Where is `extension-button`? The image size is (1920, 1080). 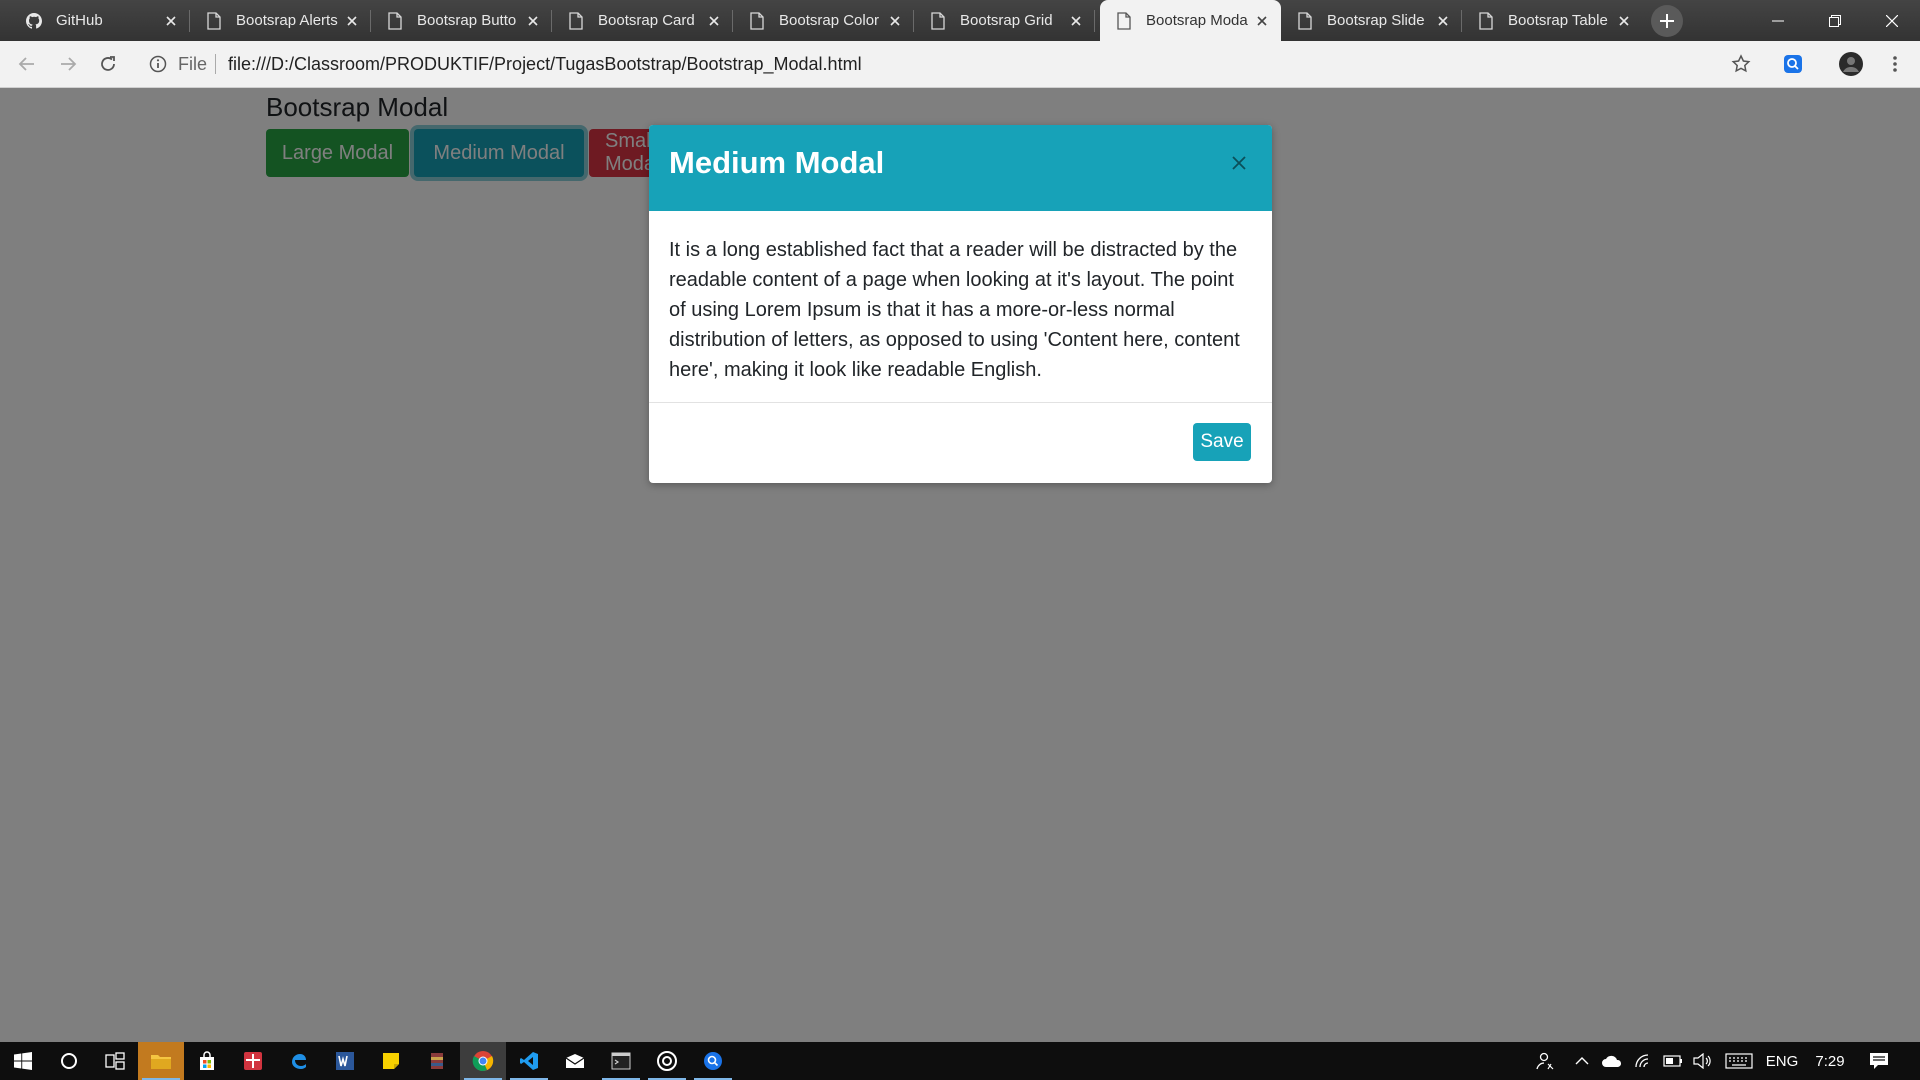 extension-button is located at coordinates (1793, 64).